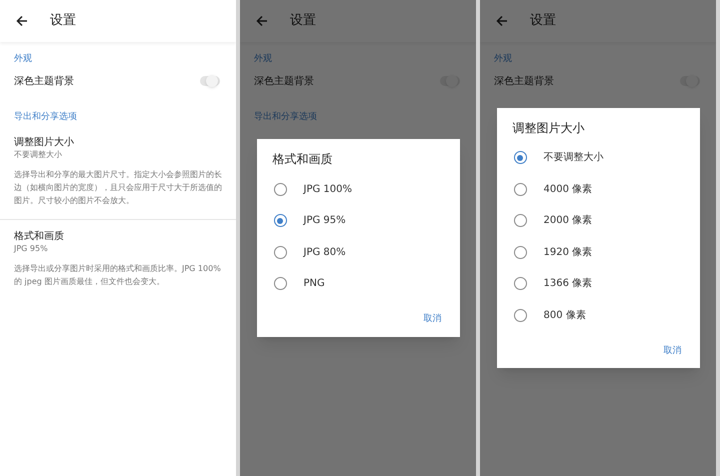 The image size is (720, 476). What do you see at coordinates (118, 142) in the screenshot?
I see `setting-label: 调整图片大小` at bounding box center [118, 142].